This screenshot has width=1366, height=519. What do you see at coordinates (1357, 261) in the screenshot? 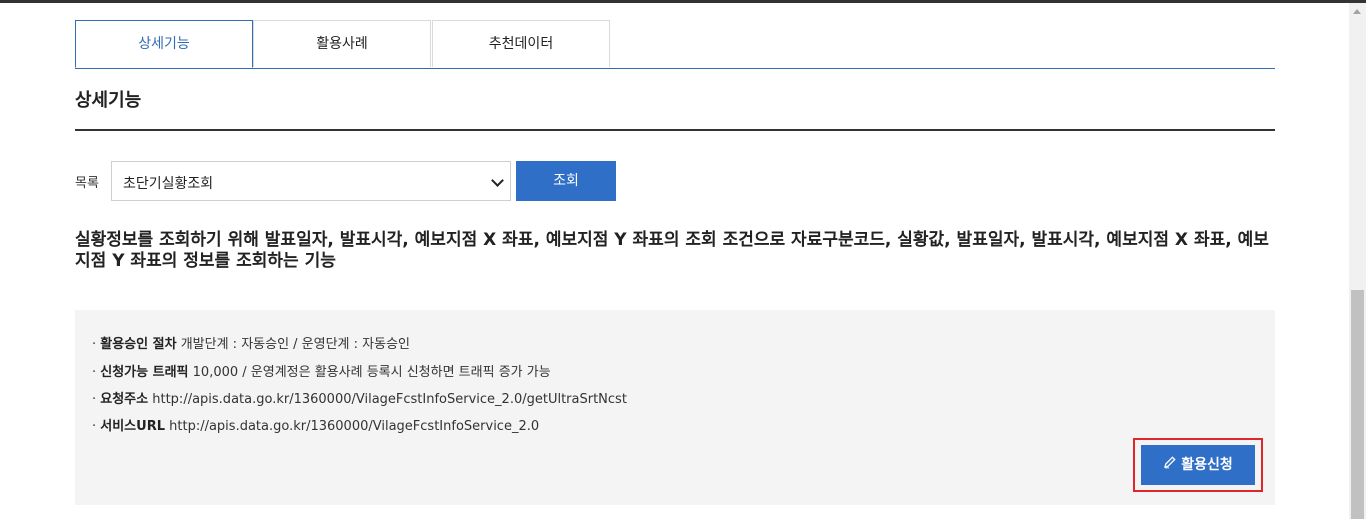
I see `page-scrollbar` at bounding box center [1357, 261].